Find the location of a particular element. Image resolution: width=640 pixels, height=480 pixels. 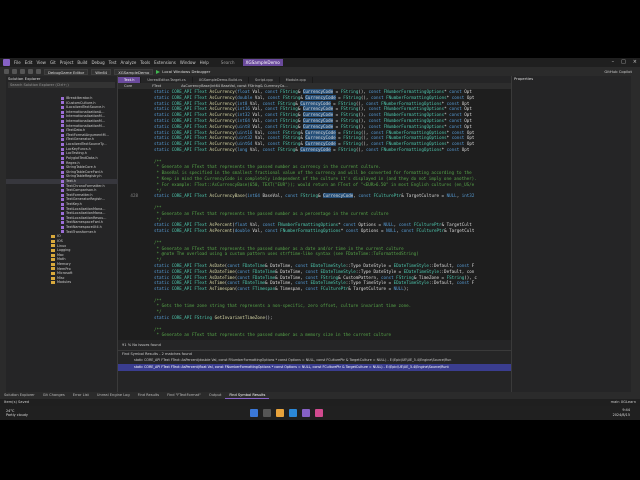

file-explorer-icon is located at coordinates (280, 413).